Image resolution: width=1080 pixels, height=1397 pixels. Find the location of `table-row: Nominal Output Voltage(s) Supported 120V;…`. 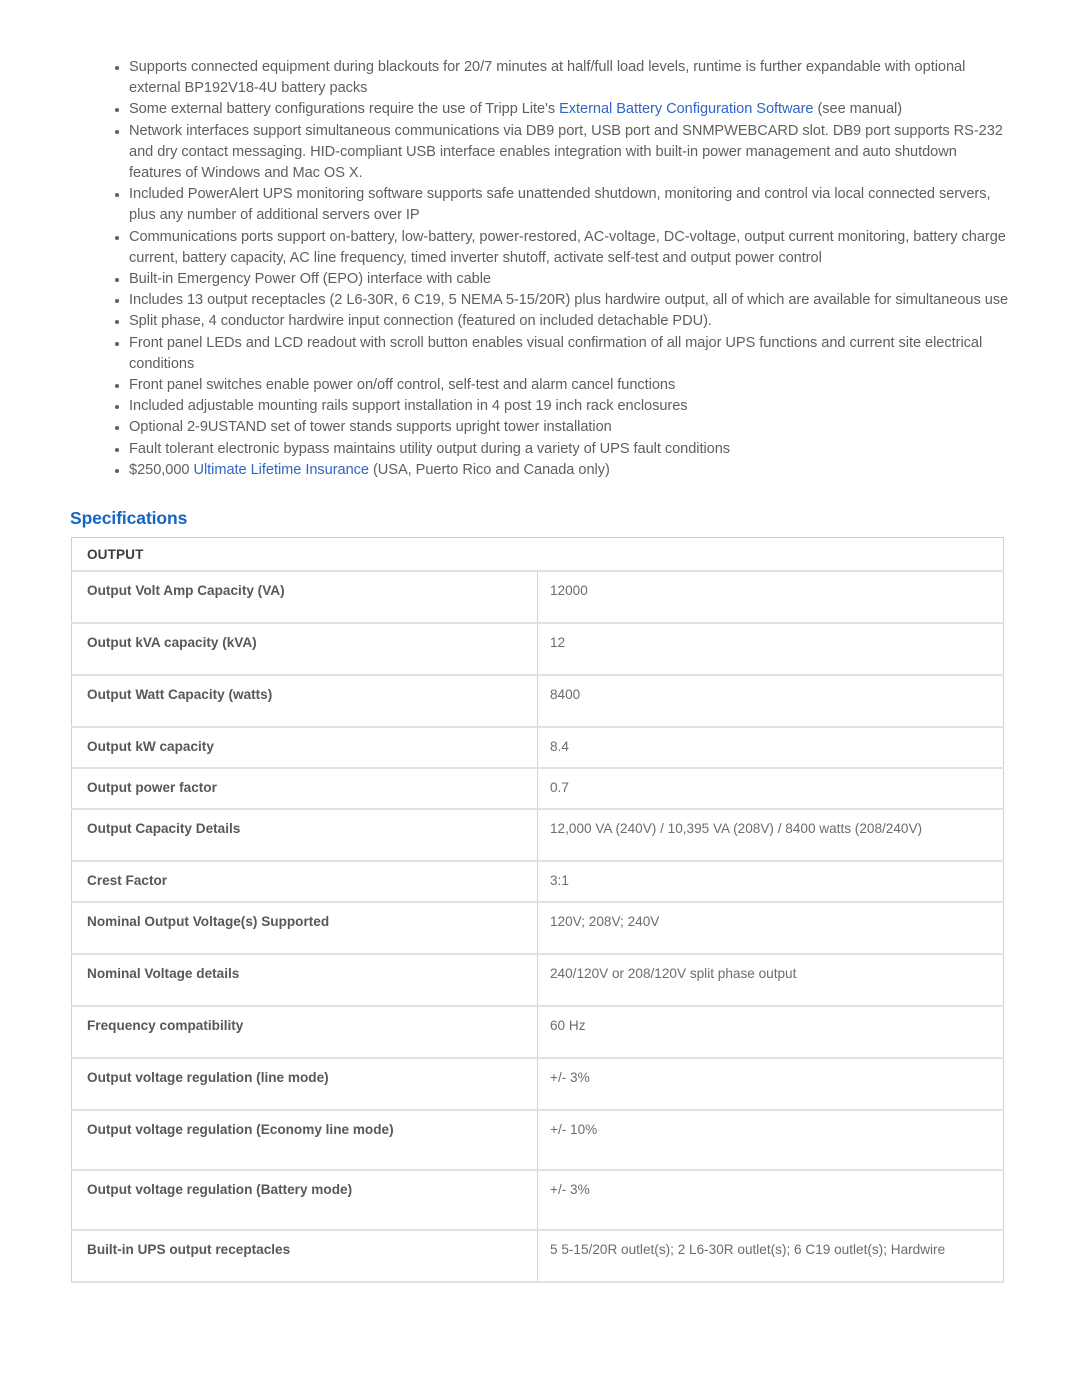

table-row: Nominal Output Voltage(s) Supported 120V;… is located at coordinates (537, 928).